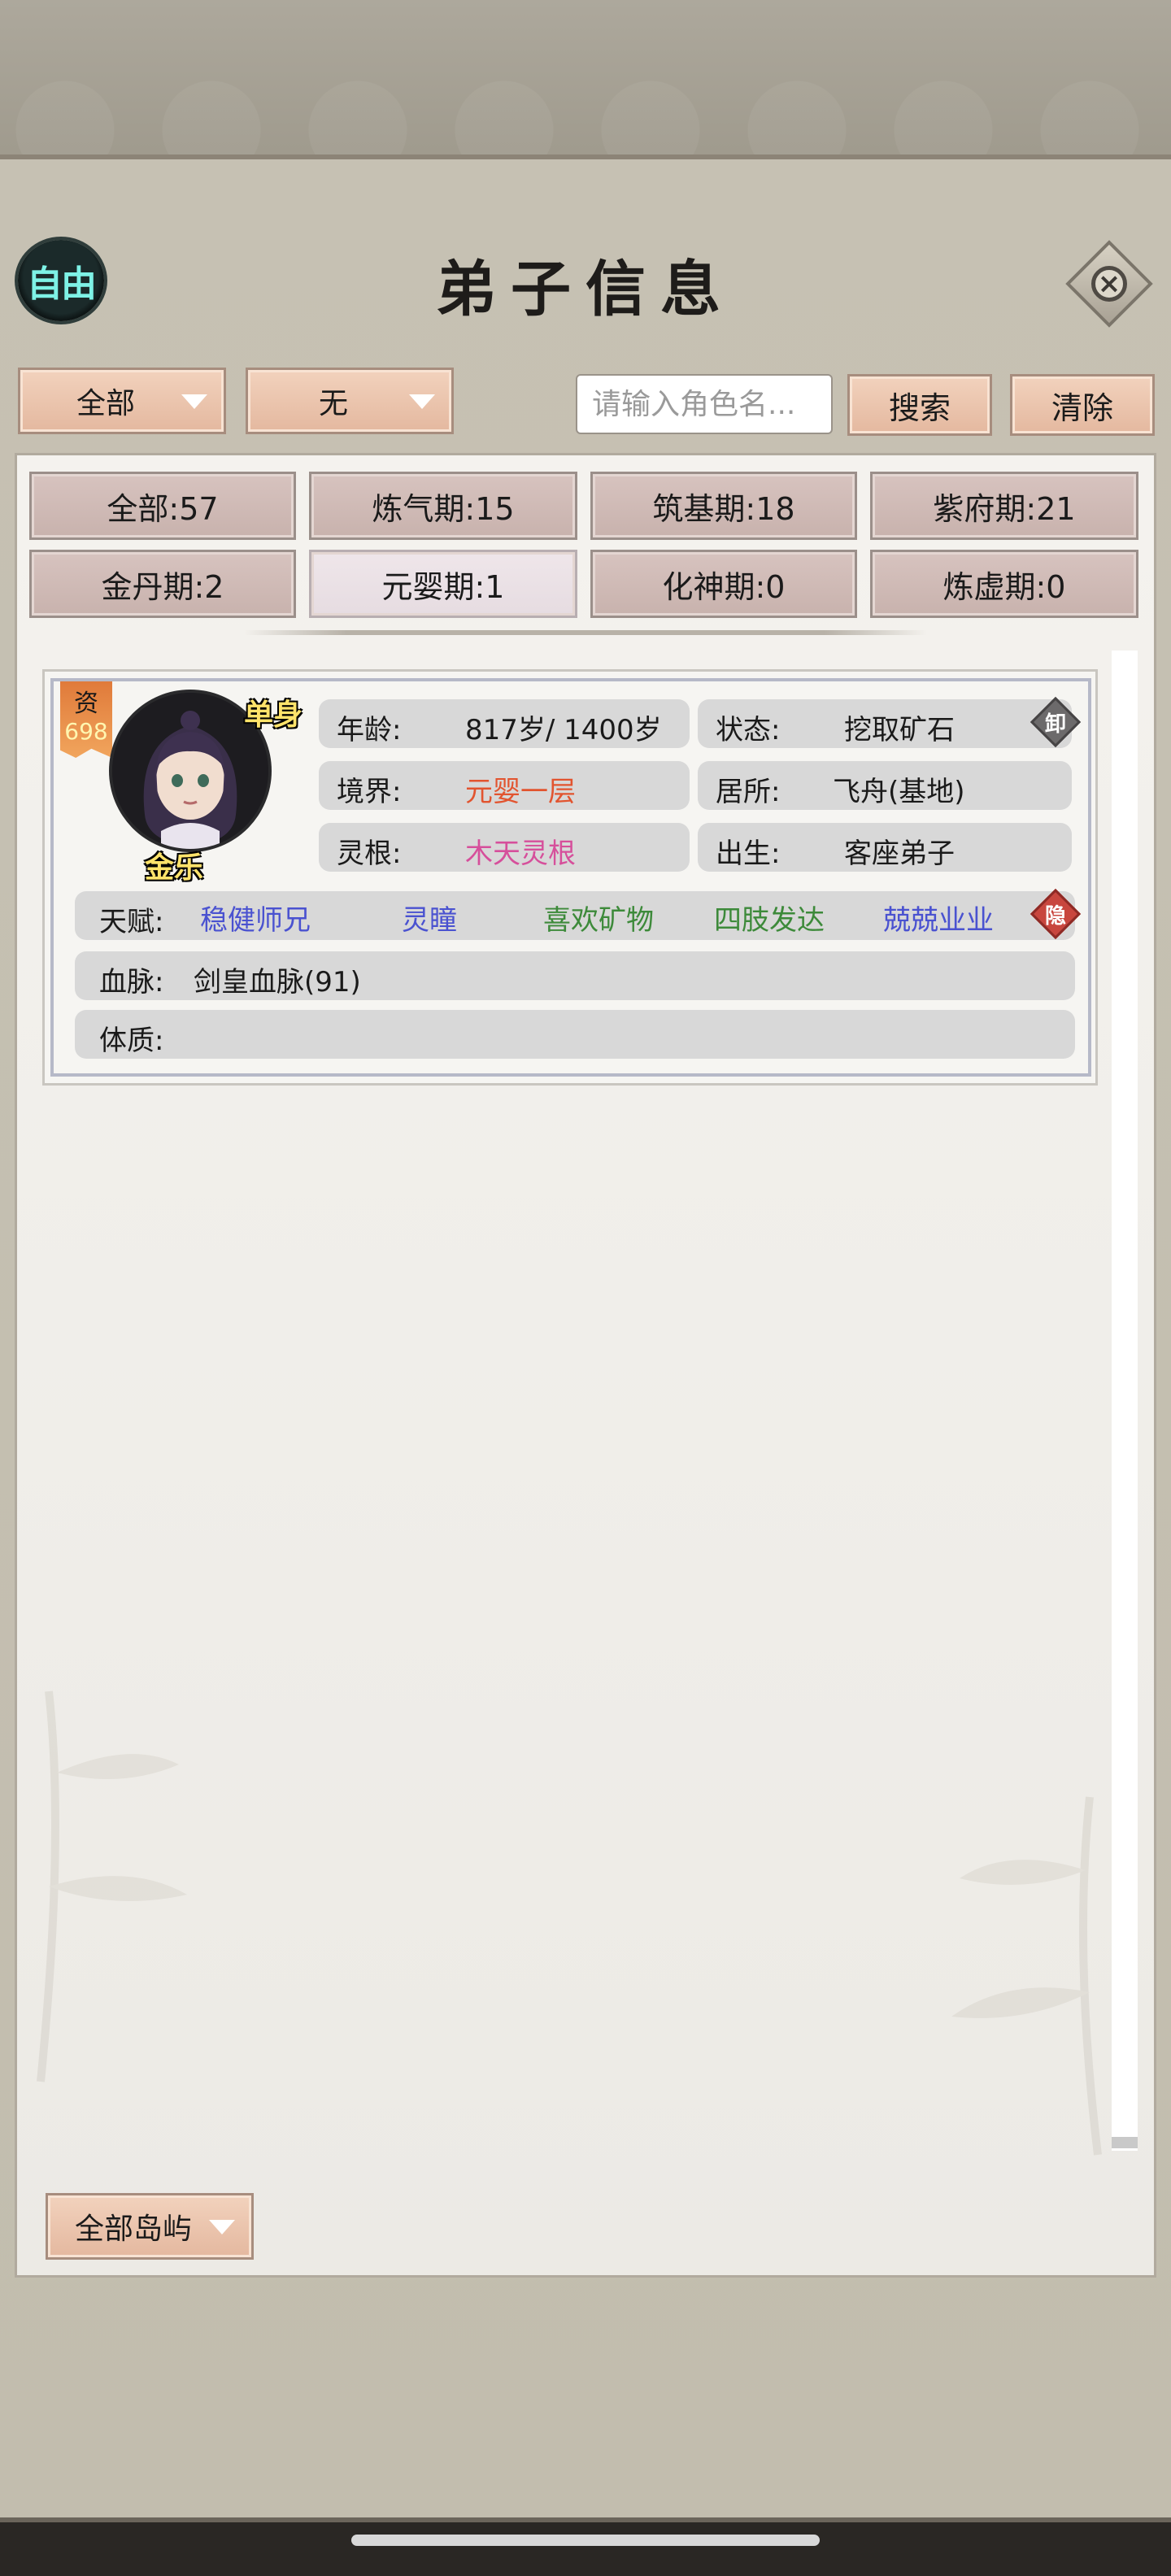 This screenshot has height=2576, width=1171. I want to click on divider, so click(585, 632).